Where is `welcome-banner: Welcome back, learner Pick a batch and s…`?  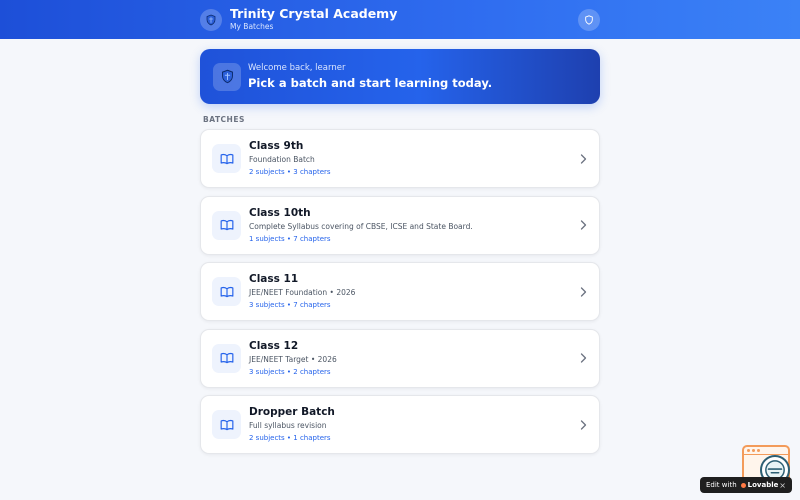
welcome-banner: Welcome back, learner Pick a batch and s… is located at coordinates (400, 76).